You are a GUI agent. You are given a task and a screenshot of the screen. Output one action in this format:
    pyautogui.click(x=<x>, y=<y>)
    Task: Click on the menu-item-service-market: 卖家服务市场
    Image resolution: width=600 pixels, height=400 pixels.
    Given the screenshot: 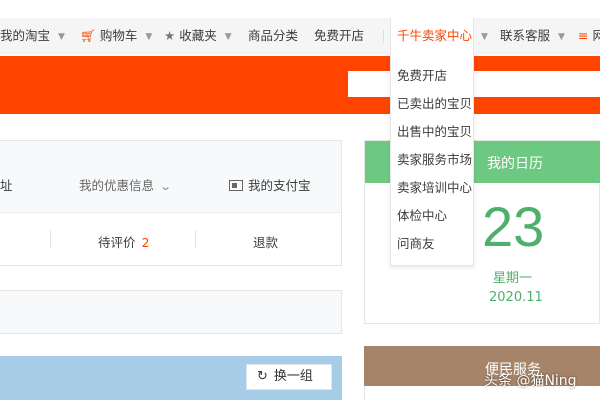 What is the action you would take?
    pyautogui.click(x=432, y=160)
    